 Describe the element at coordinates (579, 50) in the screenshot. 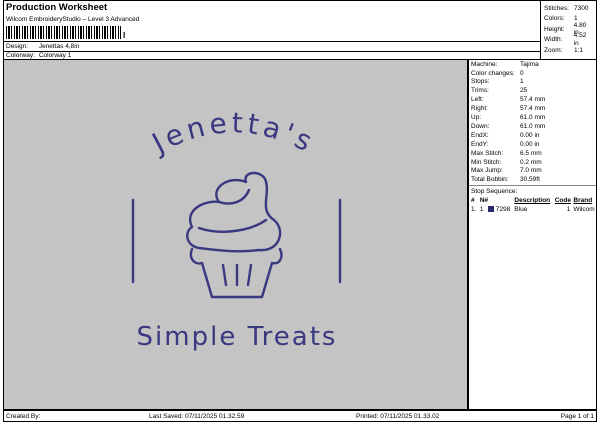

I see `stat-value: 1:1` at that location.